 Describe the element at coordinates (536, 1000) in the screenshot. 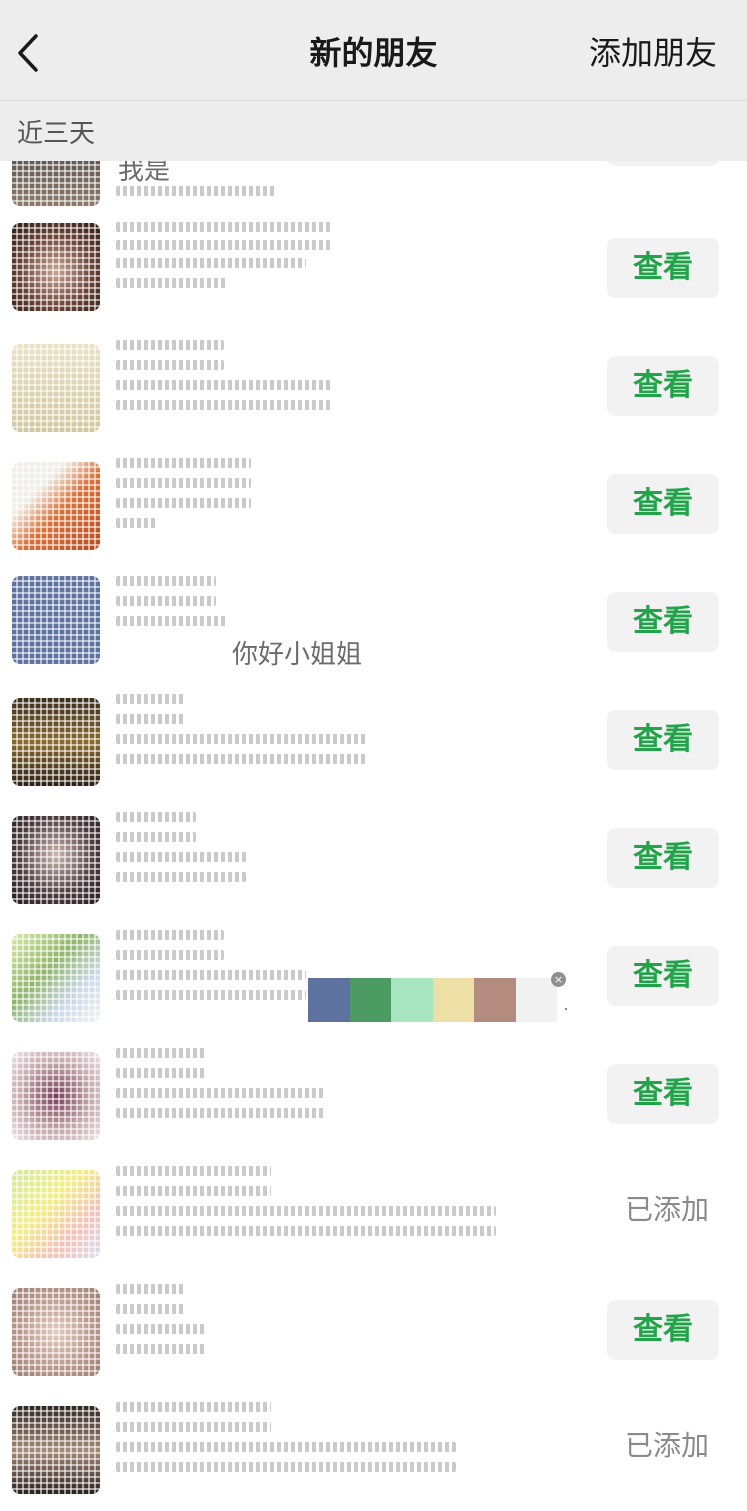

I see `swatch-white` at that location.